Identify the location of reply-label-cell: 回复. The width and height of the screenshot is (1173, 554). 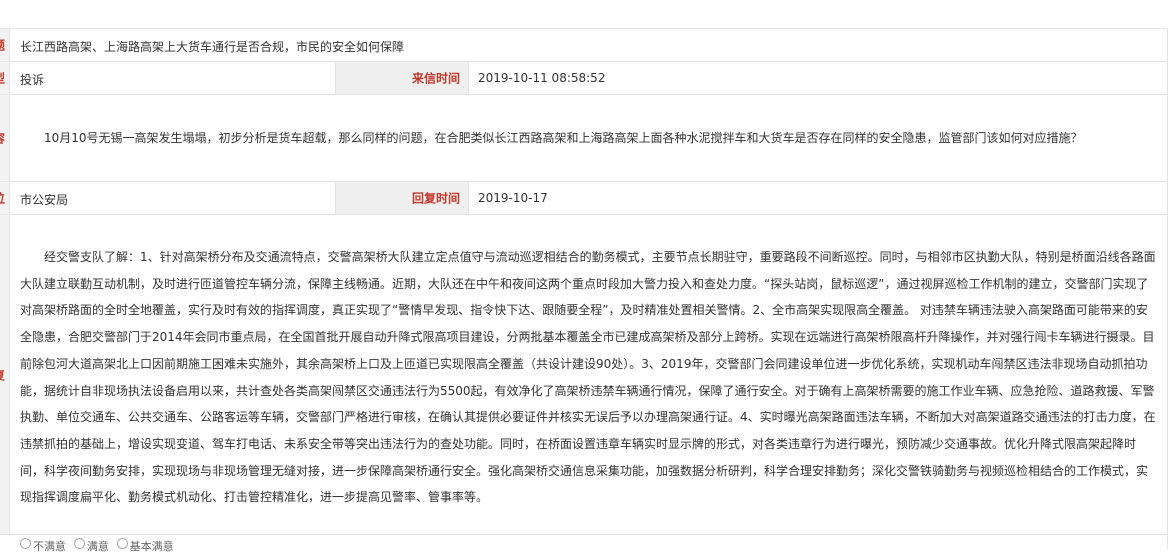
(5, 374).